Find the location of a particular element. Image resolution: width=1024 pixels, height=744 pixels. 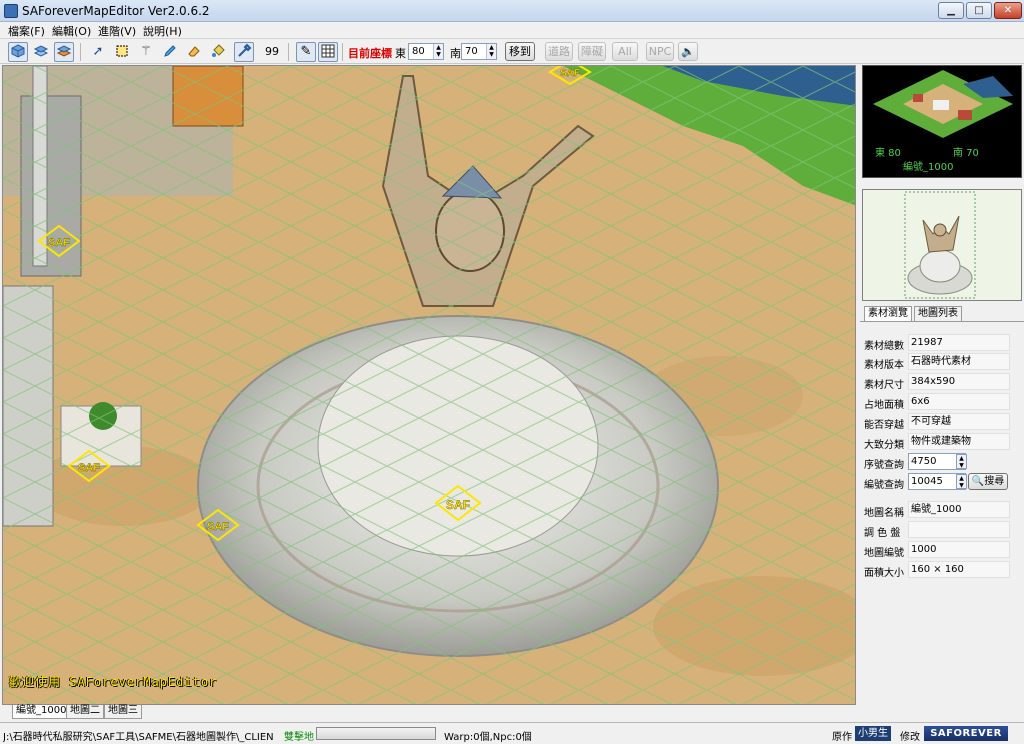

east-value: 80 is located at coordinates (418, 51).